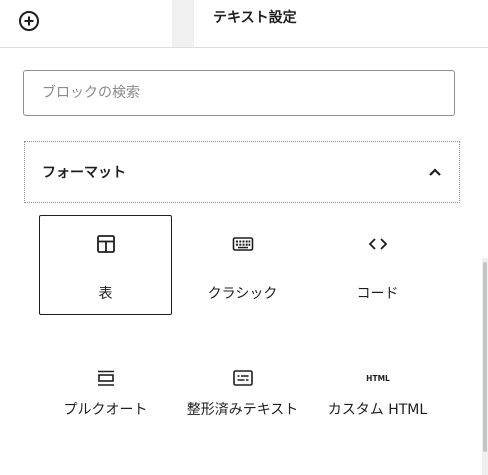 This screenshot has height=475, width=488. What do you see at coordinates (242, 399) in the screenshot?
I see `block-item-preformatted: 整形済みテキスト` at bounding box center [242, 399].